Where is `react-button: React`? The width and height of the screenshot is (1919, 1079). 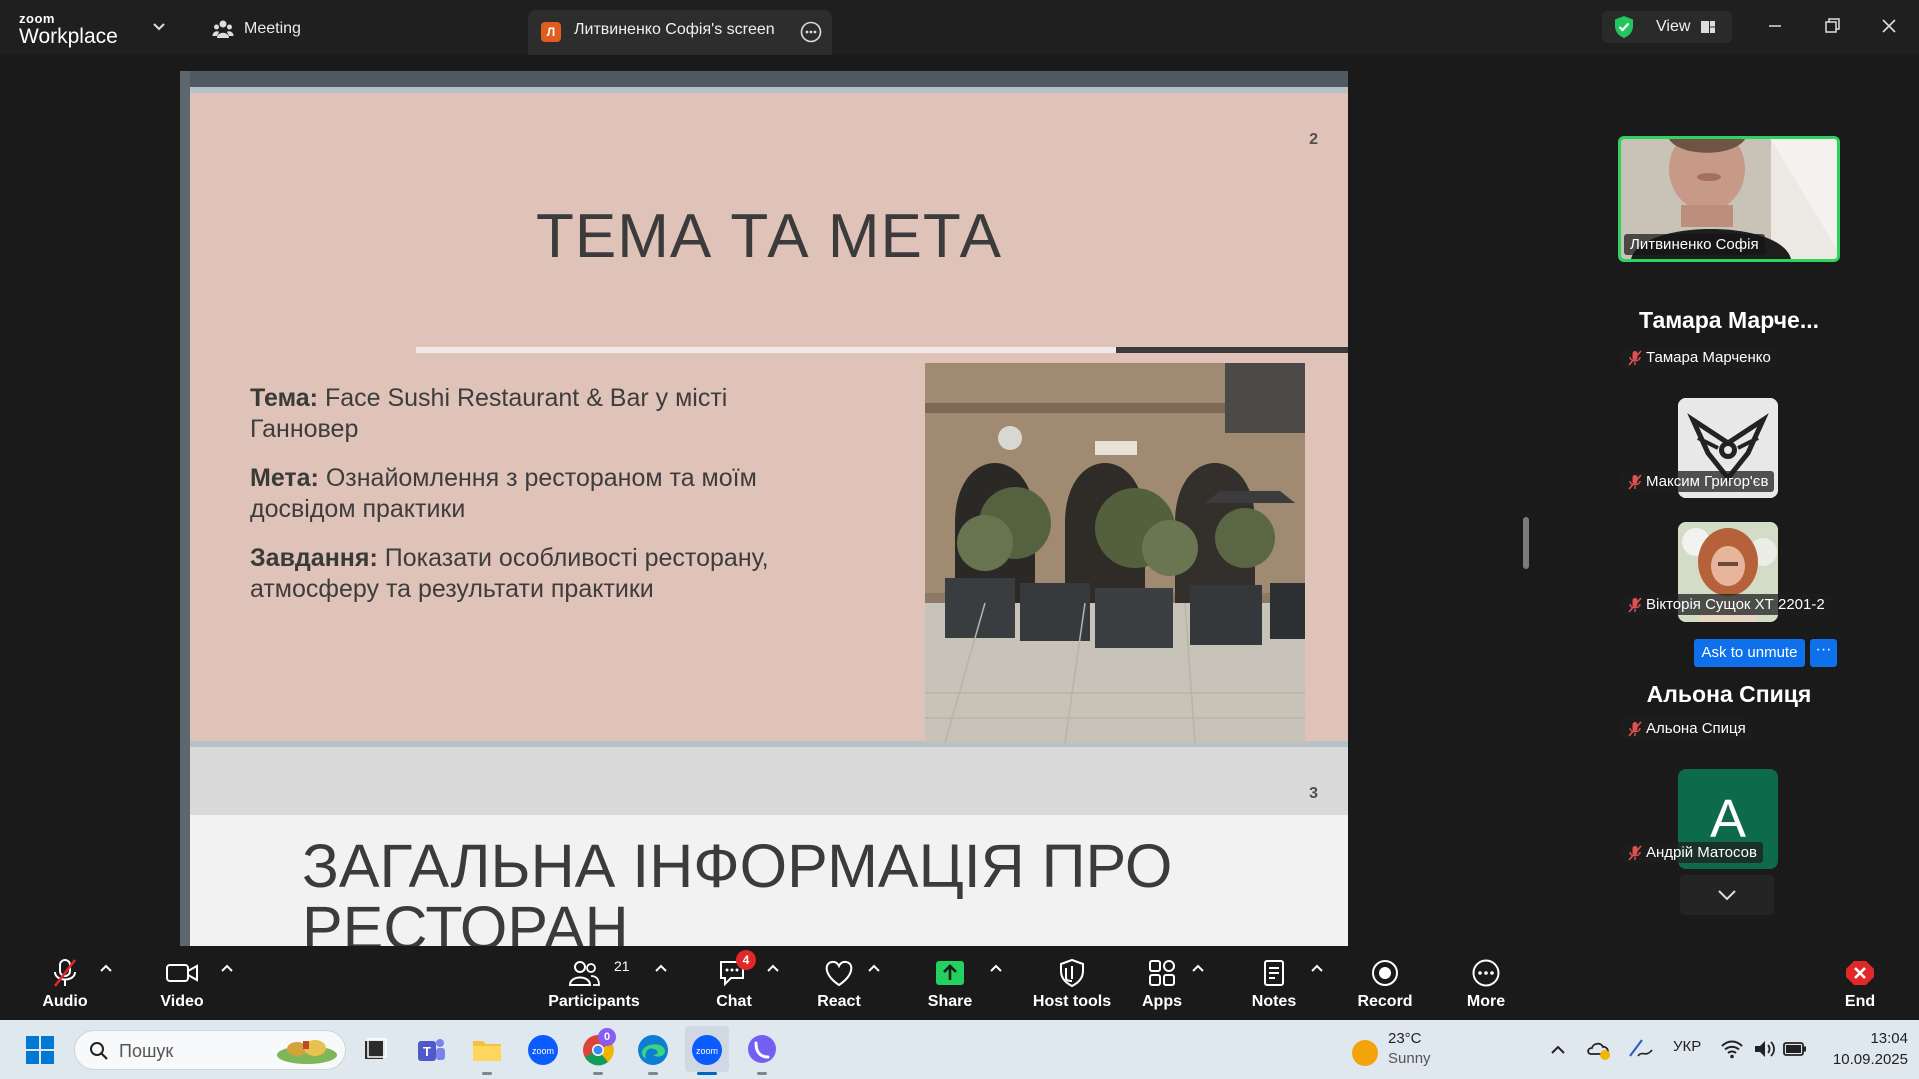 react-button: React is located at coordinates (839, 983).